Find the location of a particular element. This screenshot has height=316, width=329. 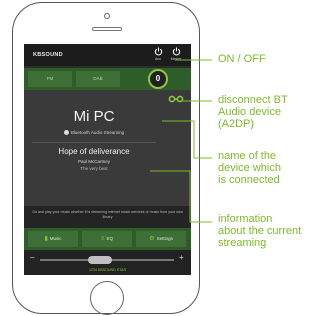

annotation-info-line2: about the current is located at coordinates (260, 231).